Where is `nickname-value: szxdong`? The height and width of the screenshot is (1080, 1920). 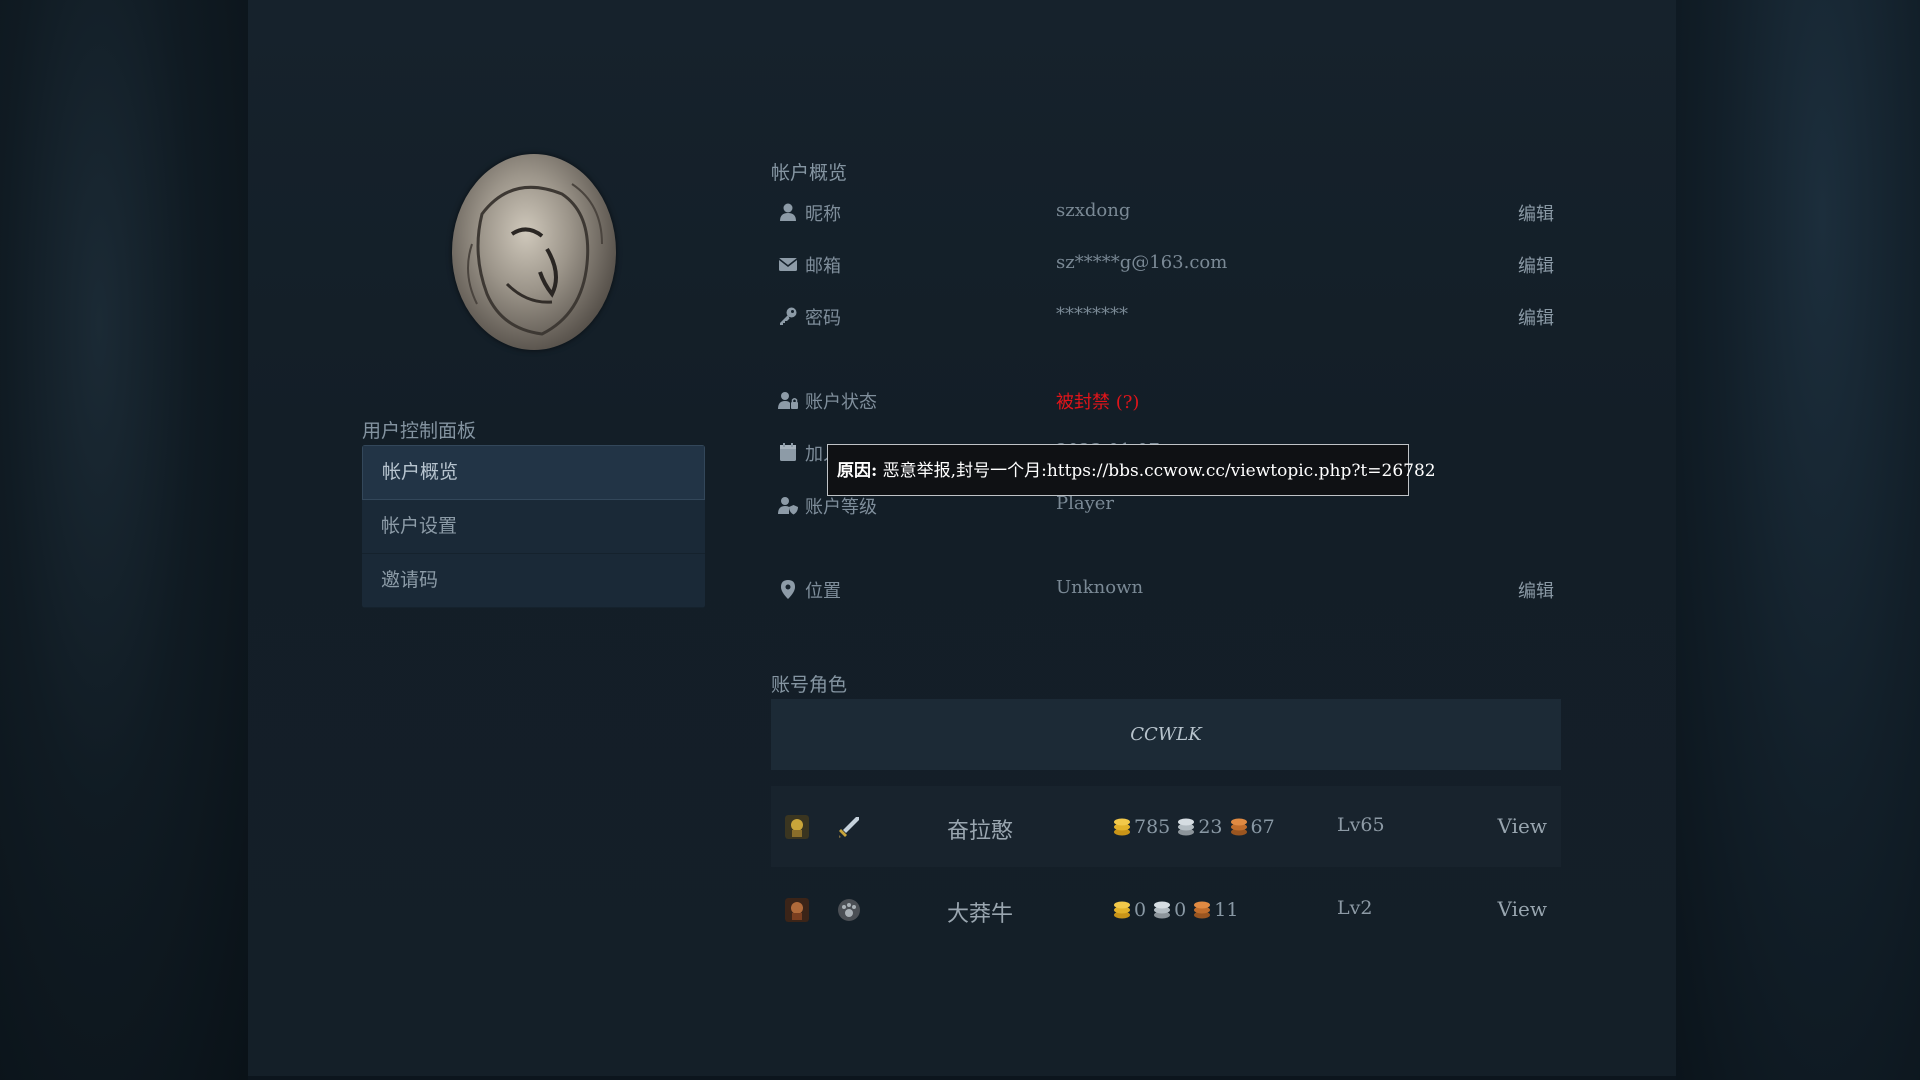
nickname-value: szxdong is located at coordinates (1093, 210).